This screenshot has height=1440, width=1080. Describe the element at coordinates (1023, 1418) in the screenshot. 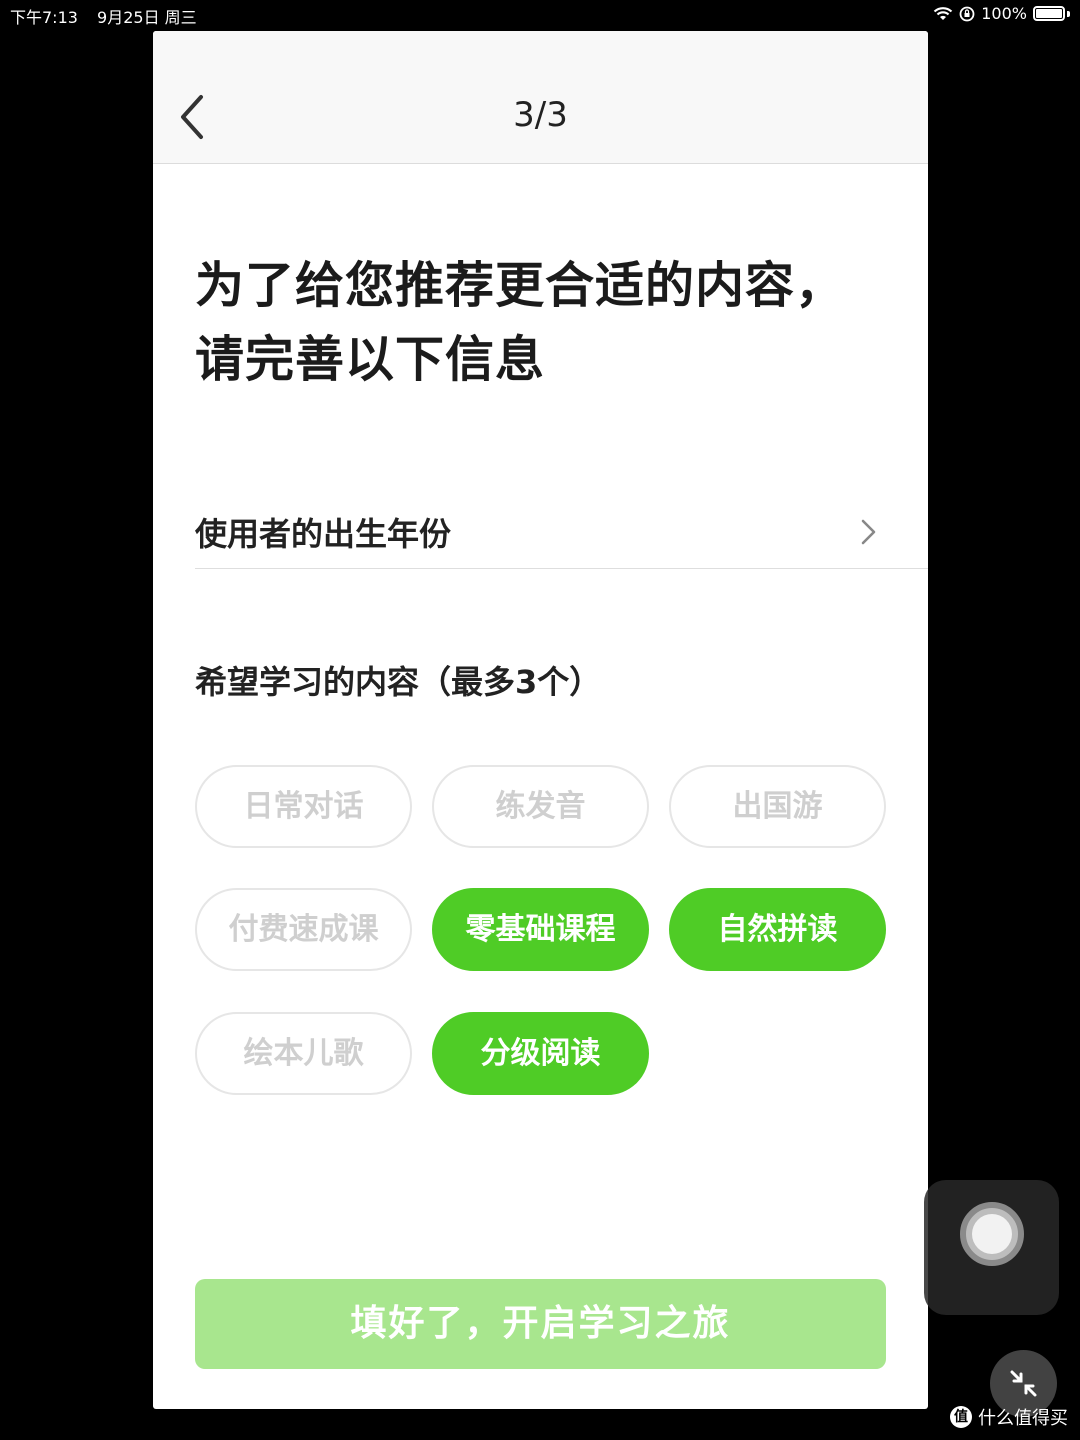

I see `watermark-text: 什么值得买` at that location.